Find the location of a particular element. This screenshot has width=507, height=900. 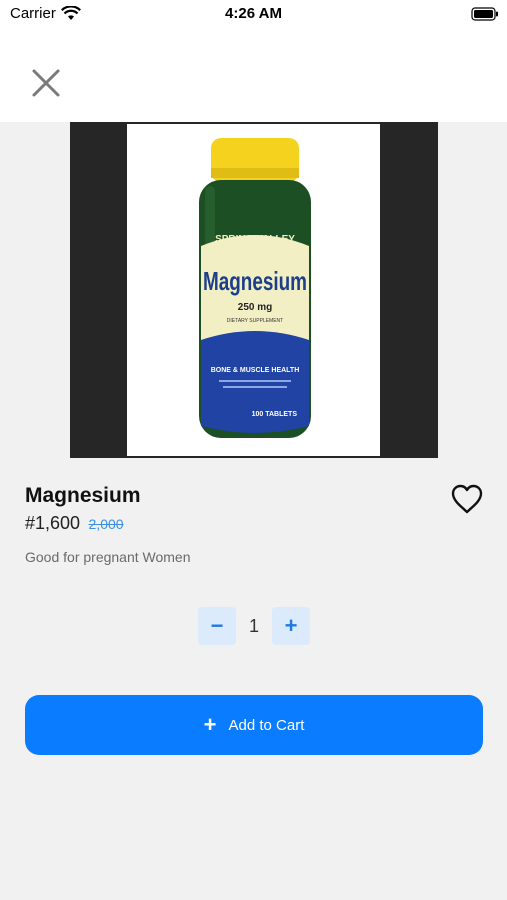

battery-icon is located at coordinates (484, 14).